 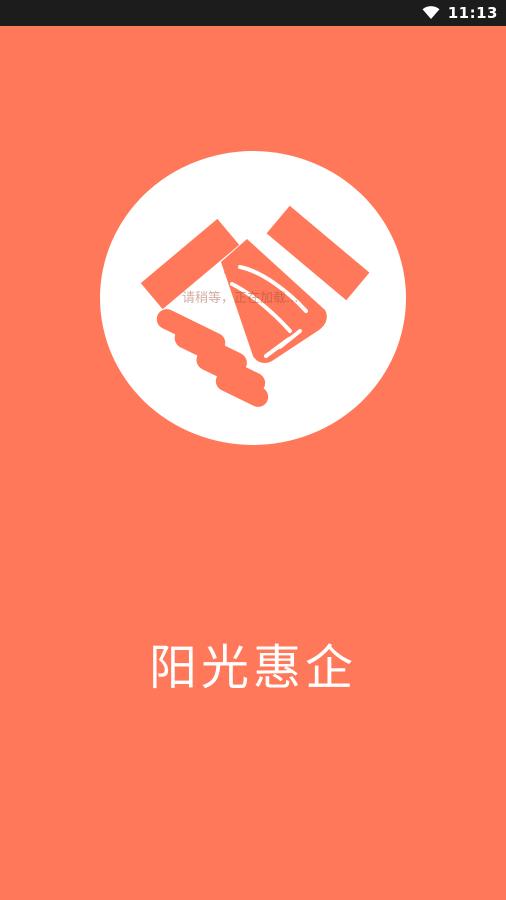 I want to click on status-time: 11:13, so click(x=472, y=13).